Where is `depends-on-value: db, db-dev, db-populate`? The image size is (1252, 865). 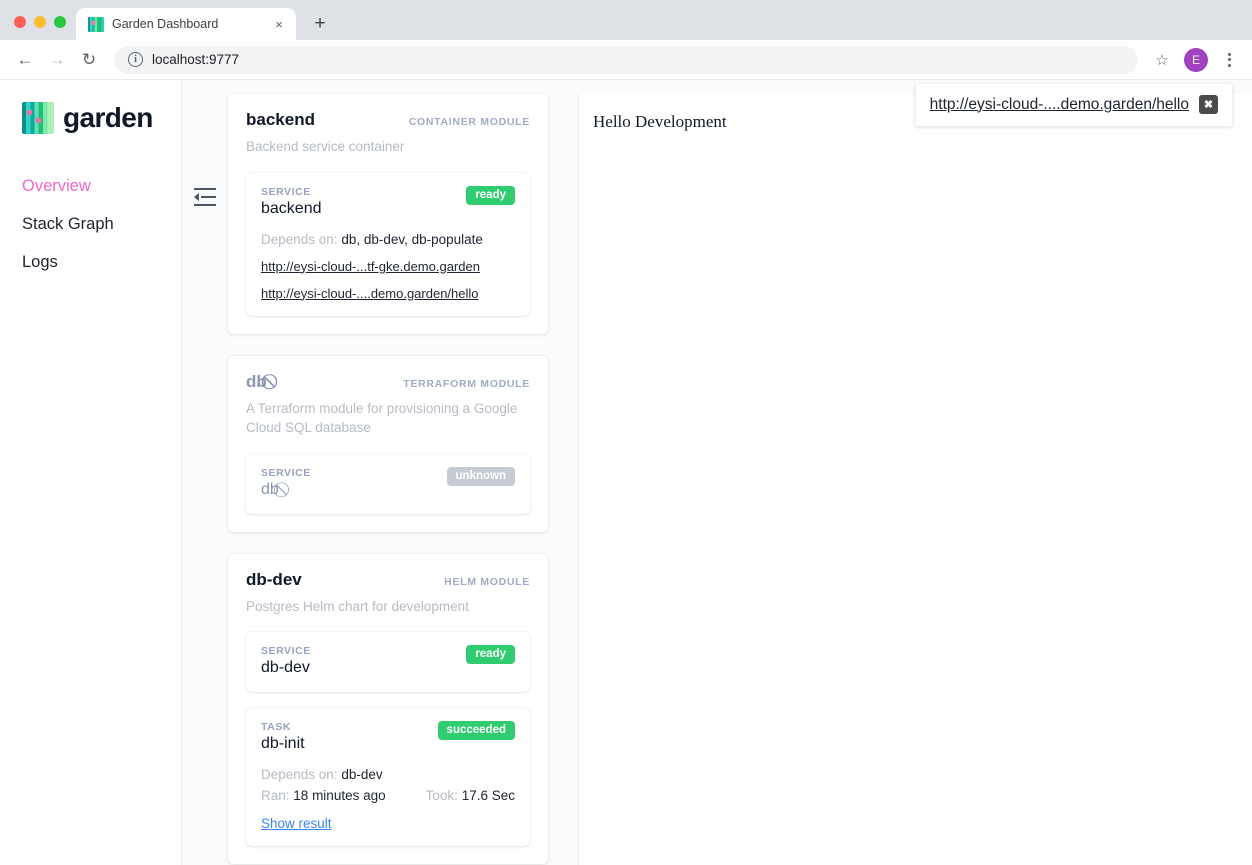 depends-on-value: db, db-dev, db-populate is located at coordinates (412, 239).